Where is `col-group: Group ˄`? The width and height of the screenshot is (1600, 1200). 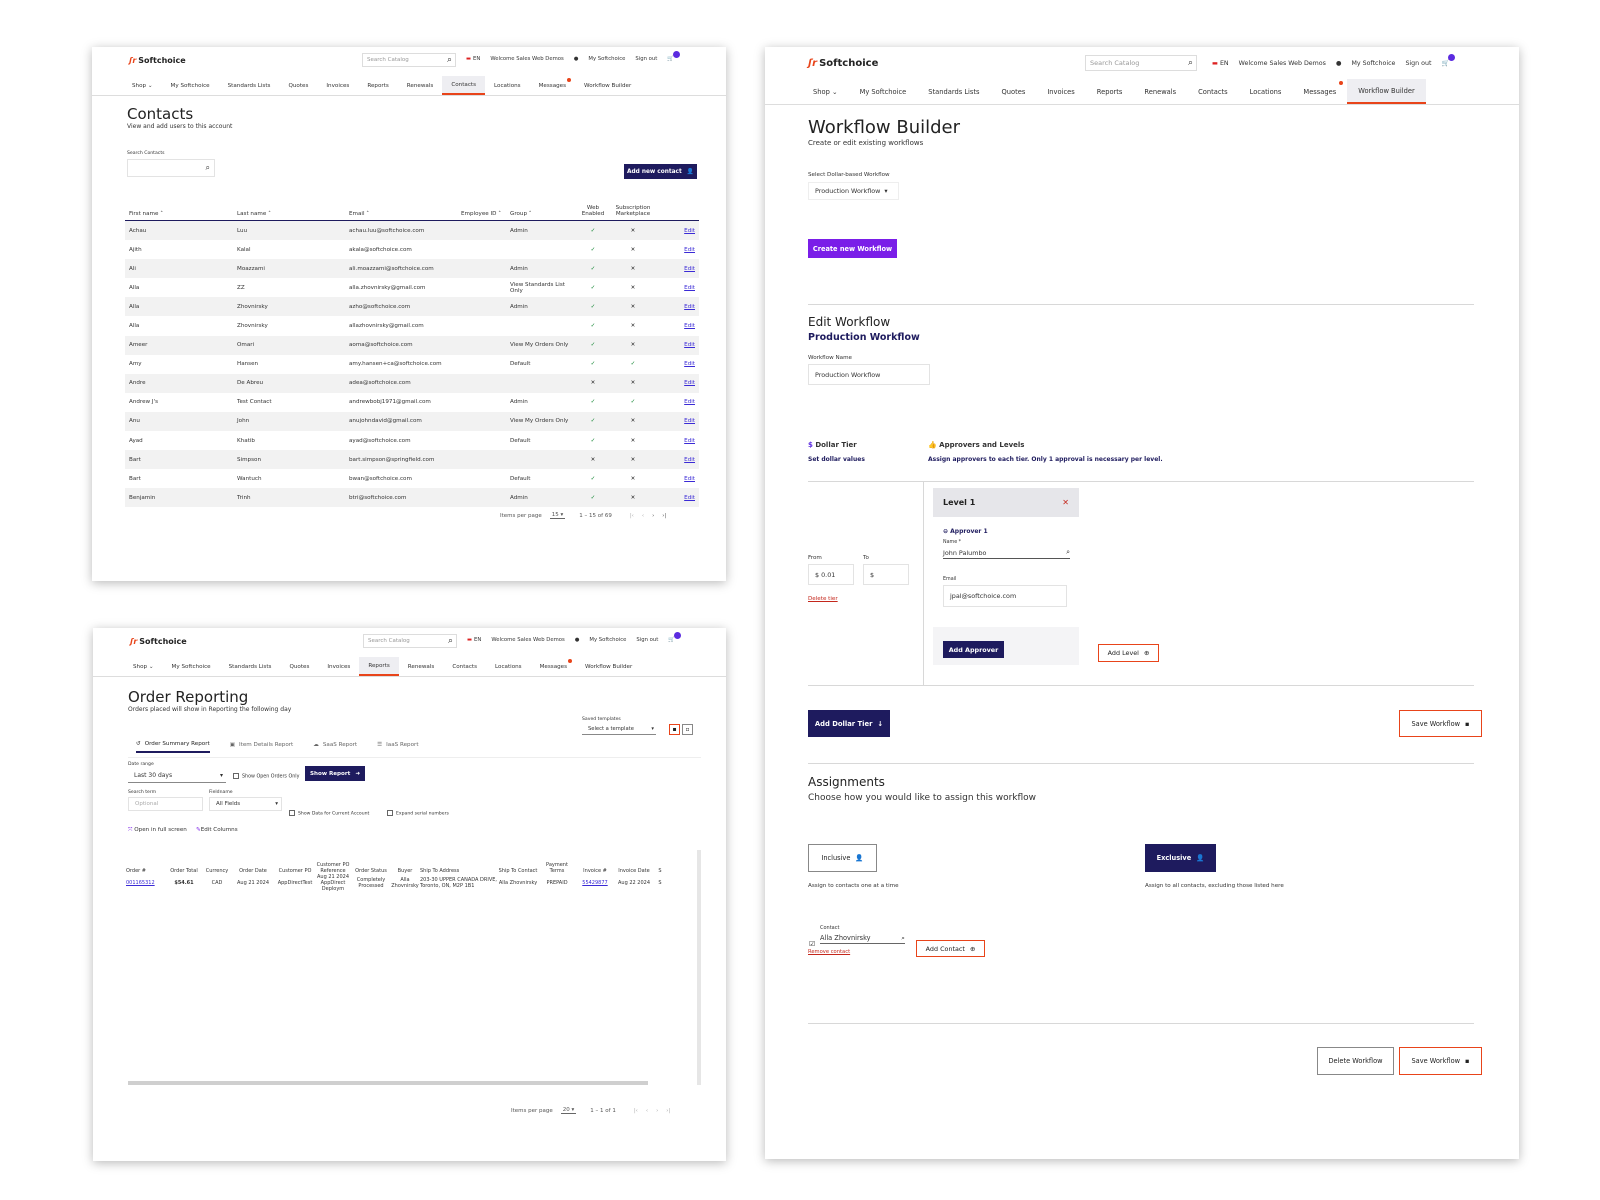 col-group: Group ˄ is located at coordinates (544, 214).